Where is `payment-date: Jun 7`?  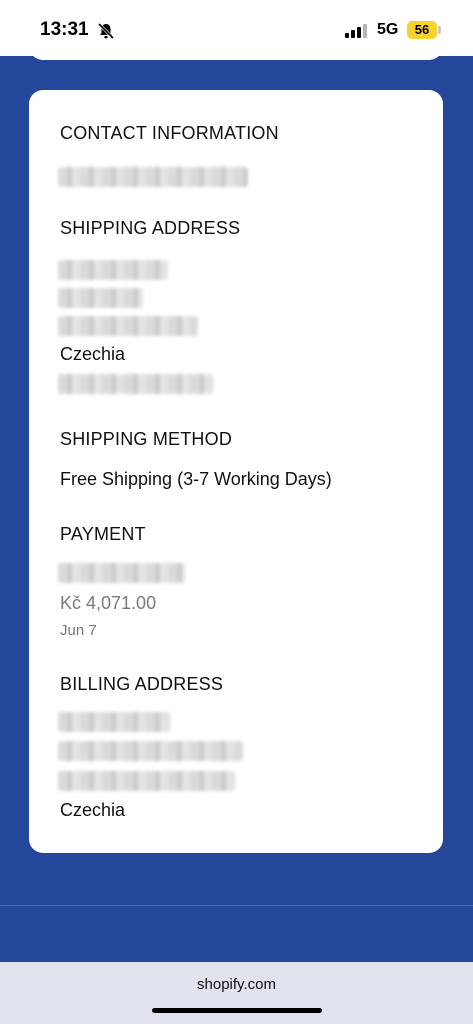
payment-date: Jun 7 is located at coordinates (78, 630).